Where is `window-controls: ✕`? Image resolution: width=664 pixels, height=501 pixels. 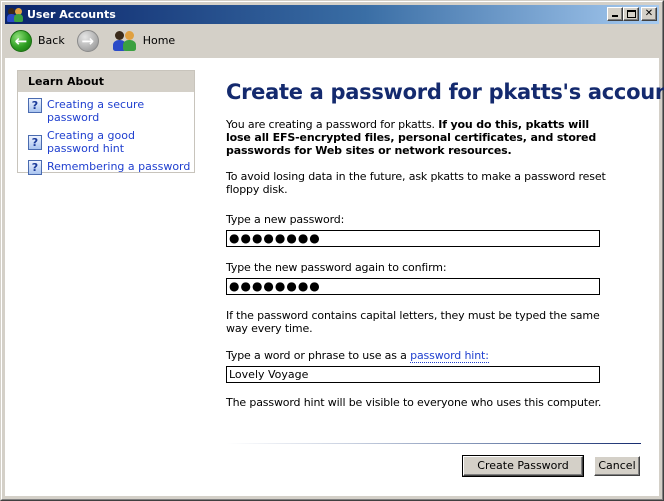
window-controls: ✕ is located at coordinates (632, 14).